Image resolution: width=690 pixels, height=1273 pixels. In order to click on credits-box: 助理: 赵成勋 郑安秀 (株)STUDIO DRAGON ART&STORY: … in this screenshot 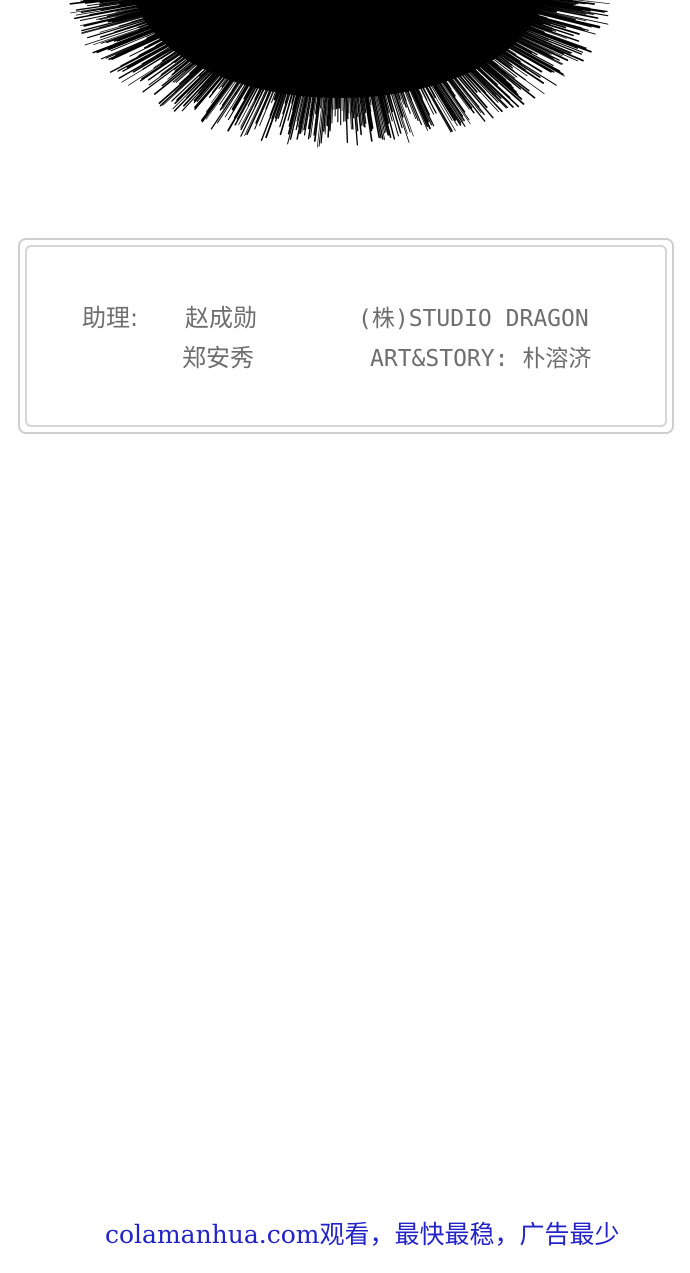, I will do `click(346, 336)`.